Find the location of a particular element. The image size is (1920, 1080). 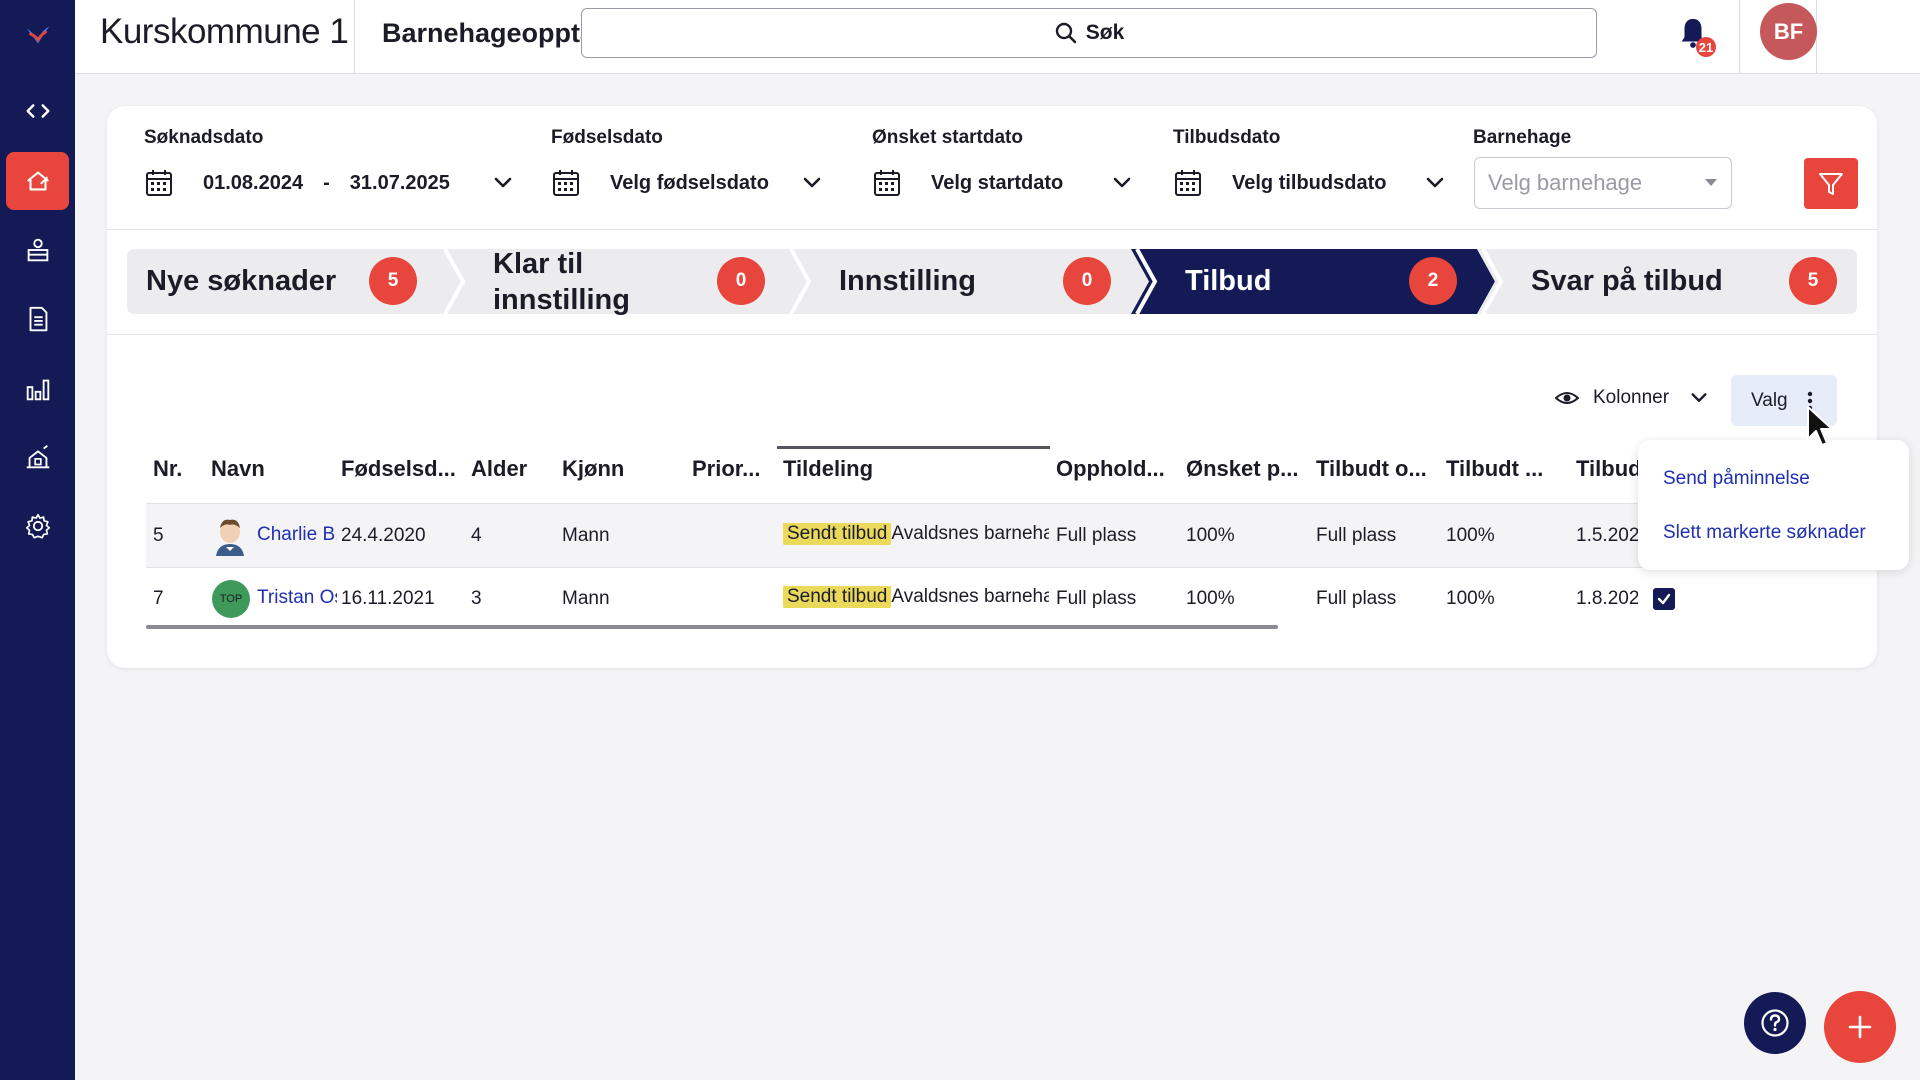

cell-tilbudt-prosent: 100% is located at coordinates (1470, 535).